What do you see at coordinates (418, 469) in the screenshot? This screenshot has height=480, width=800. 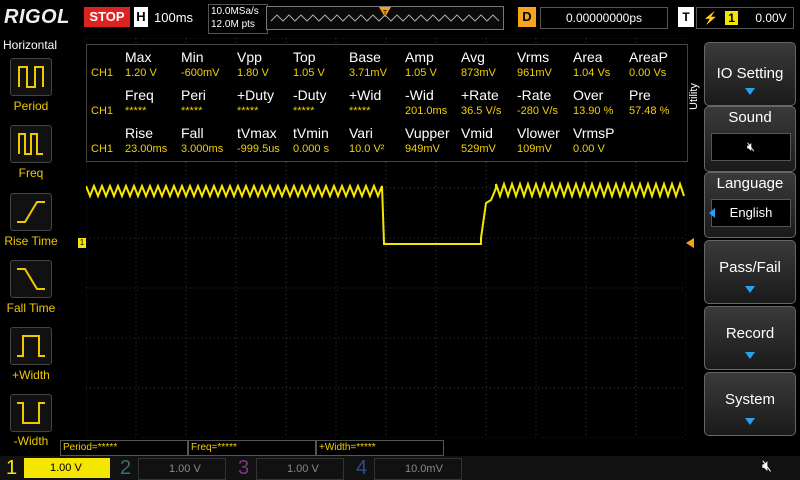 I see `channel-4-scale: 10.0mV` at bounding box center [418, 469].